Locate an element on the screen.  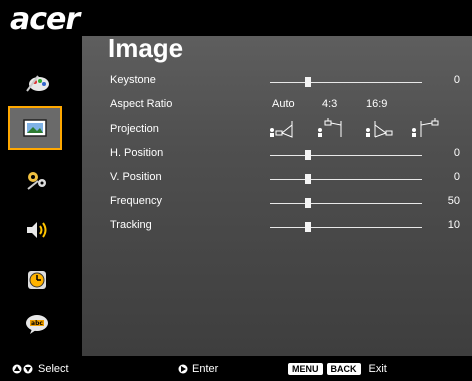
menu-key: MENU is located at coordinates (305, 369).